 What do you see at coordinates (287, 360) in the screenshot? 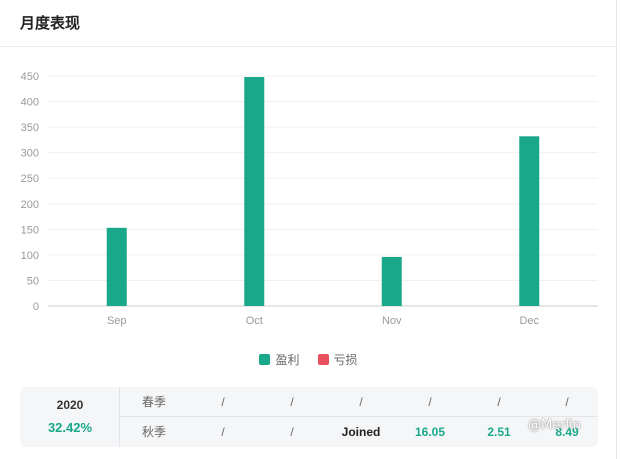
I see `legend-label-profit: 盈利` at bounding box center [287, 360].